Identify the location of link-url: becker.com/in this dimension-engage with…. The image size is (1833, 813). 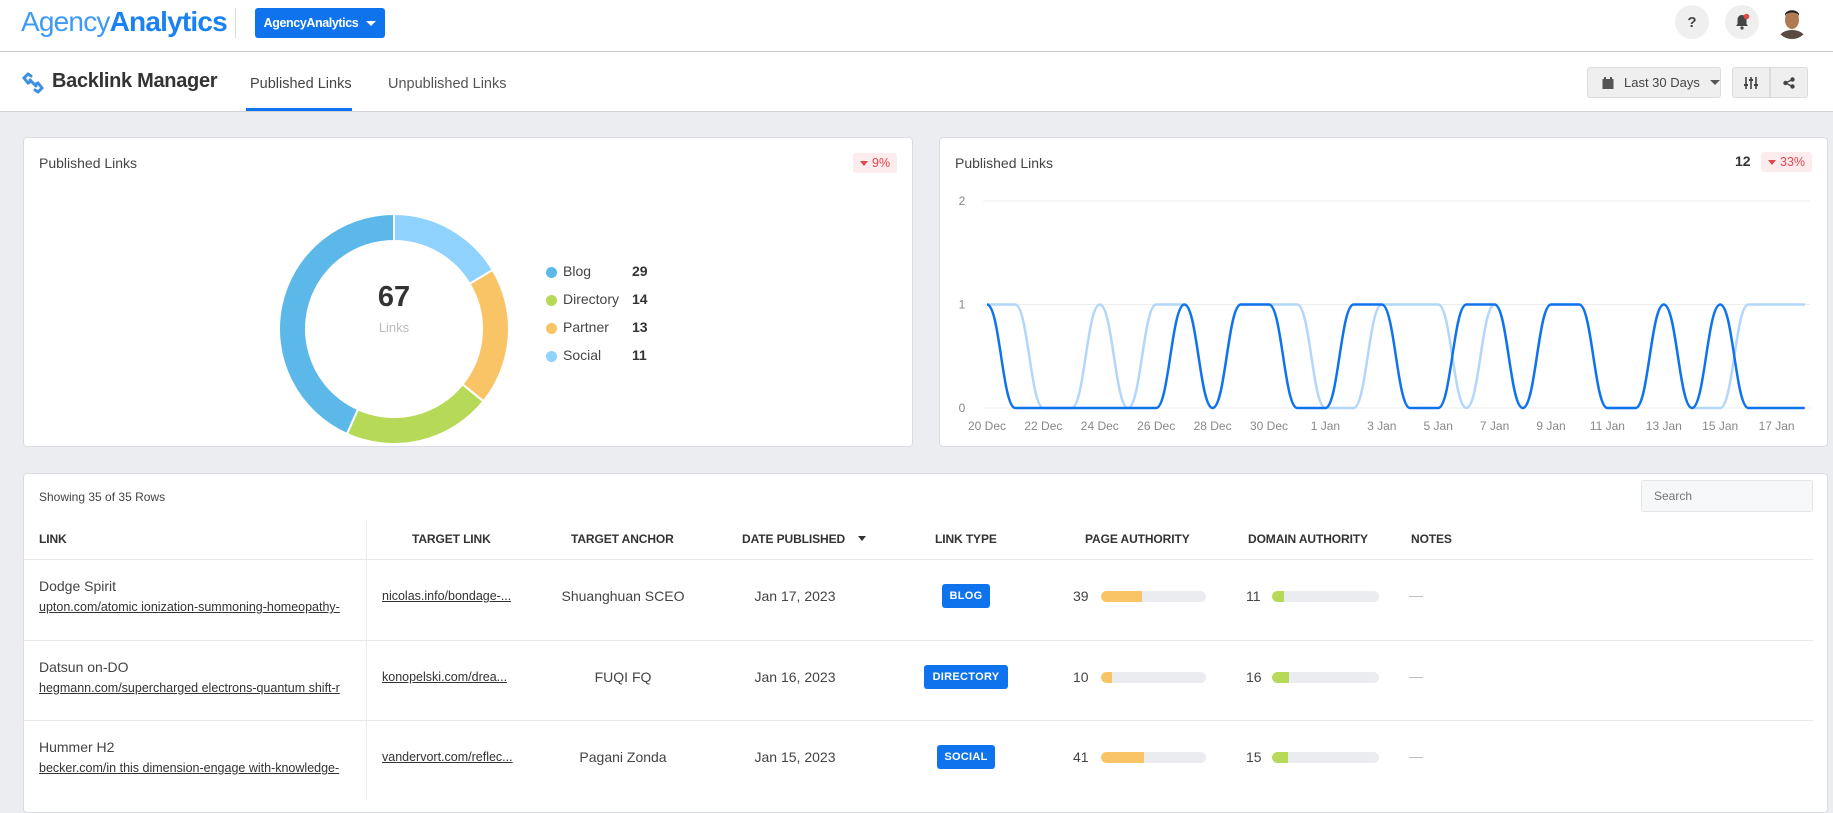
(195, 768).